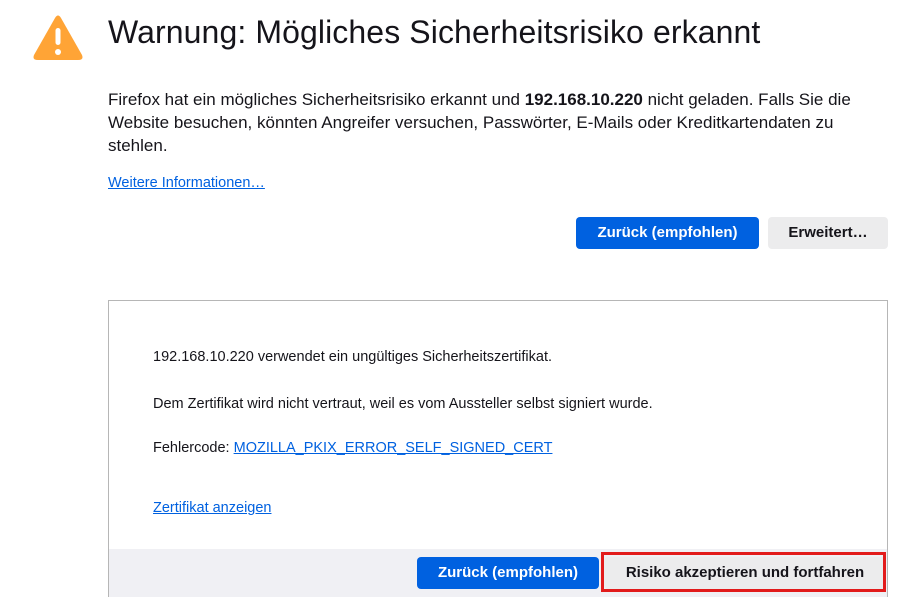  Describe the element at coordinates (745, 573) in the screenshot. I see `accept-risk-button: Risiko akzeptieren und fortfahren` at that location.